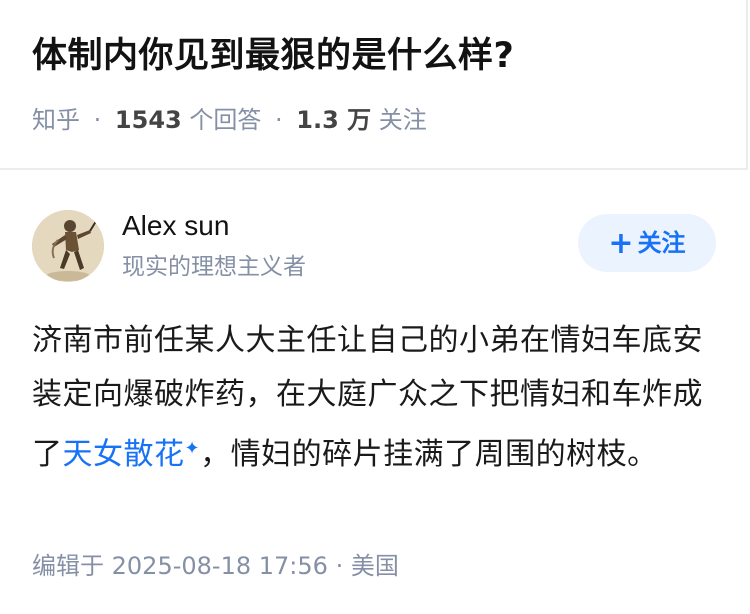 This screenshot has width=750, height=614. What do you see at coordinates (375, 179) in the screenshot?
I see `section-gap` at bounding box center [375, 179].